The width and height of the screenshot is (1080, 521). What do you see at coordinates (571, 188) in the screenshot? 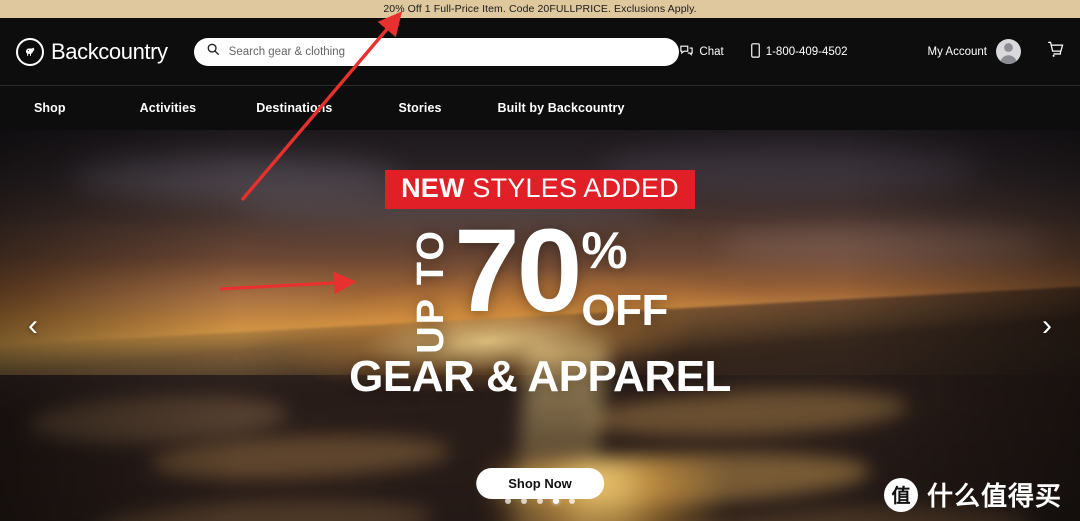
I see `hero-badge-rest: STYLES ADDED` at bounding box center [571, 188].